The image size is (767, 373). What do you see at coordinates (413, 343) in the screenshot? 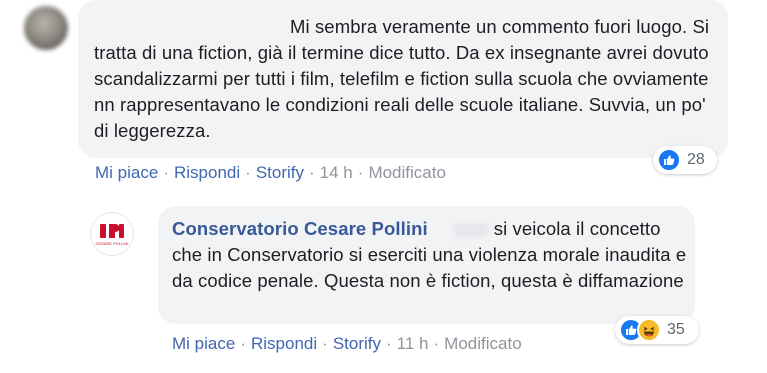
I see `timestamp: 11 h` at bounding box center [413, 343].